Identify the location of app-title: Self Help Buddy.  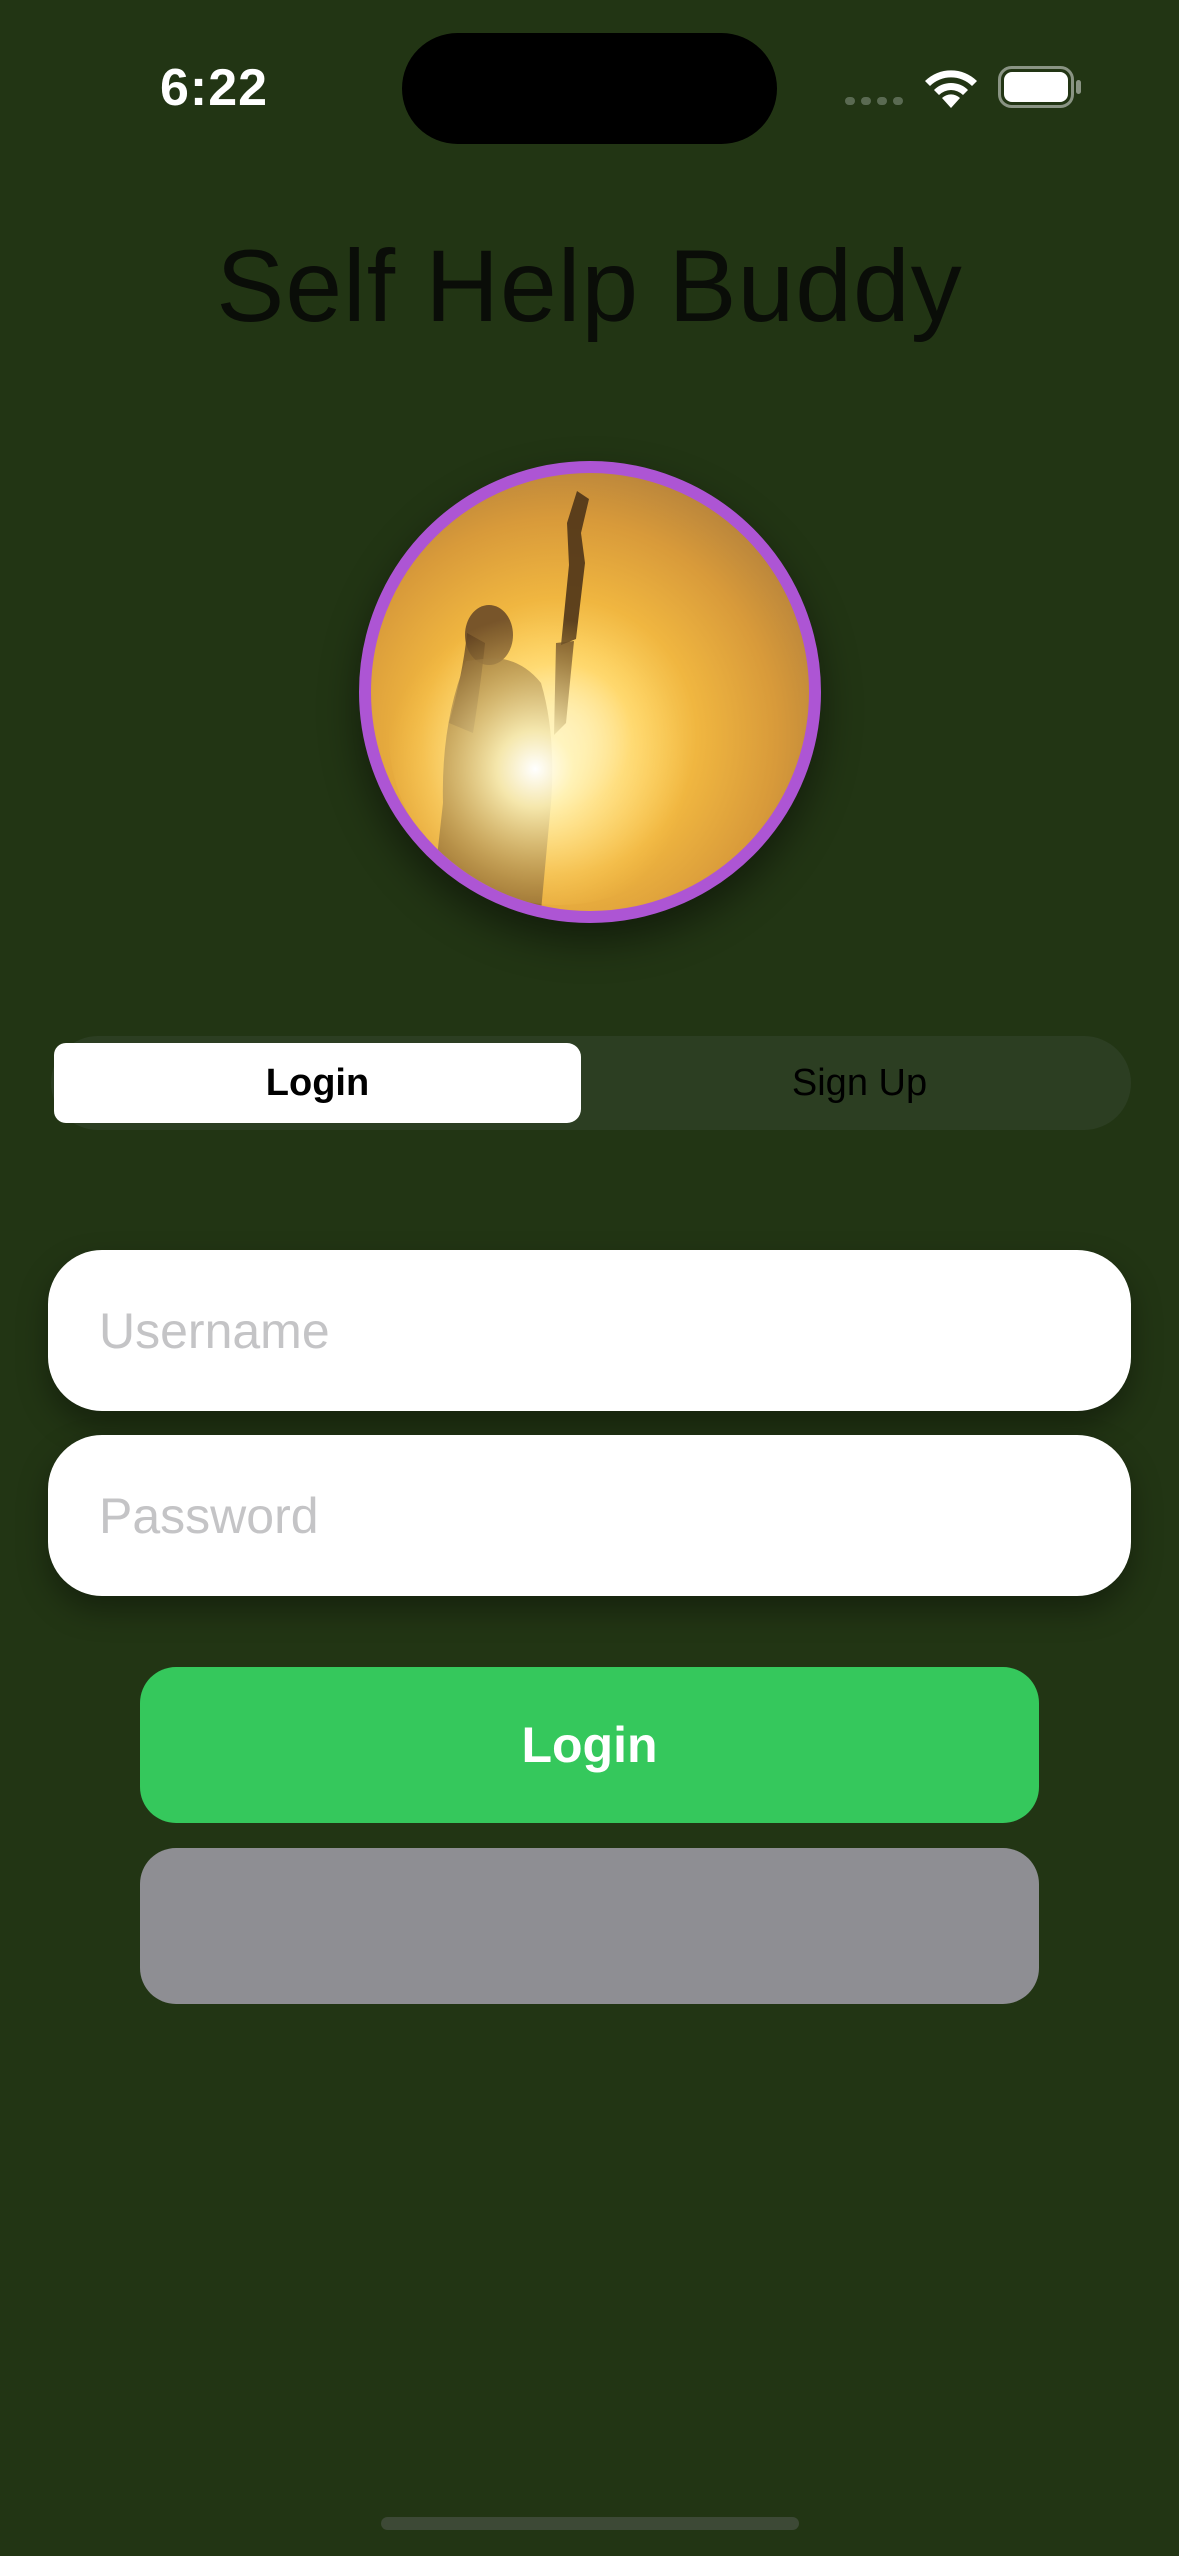
(589, 286).